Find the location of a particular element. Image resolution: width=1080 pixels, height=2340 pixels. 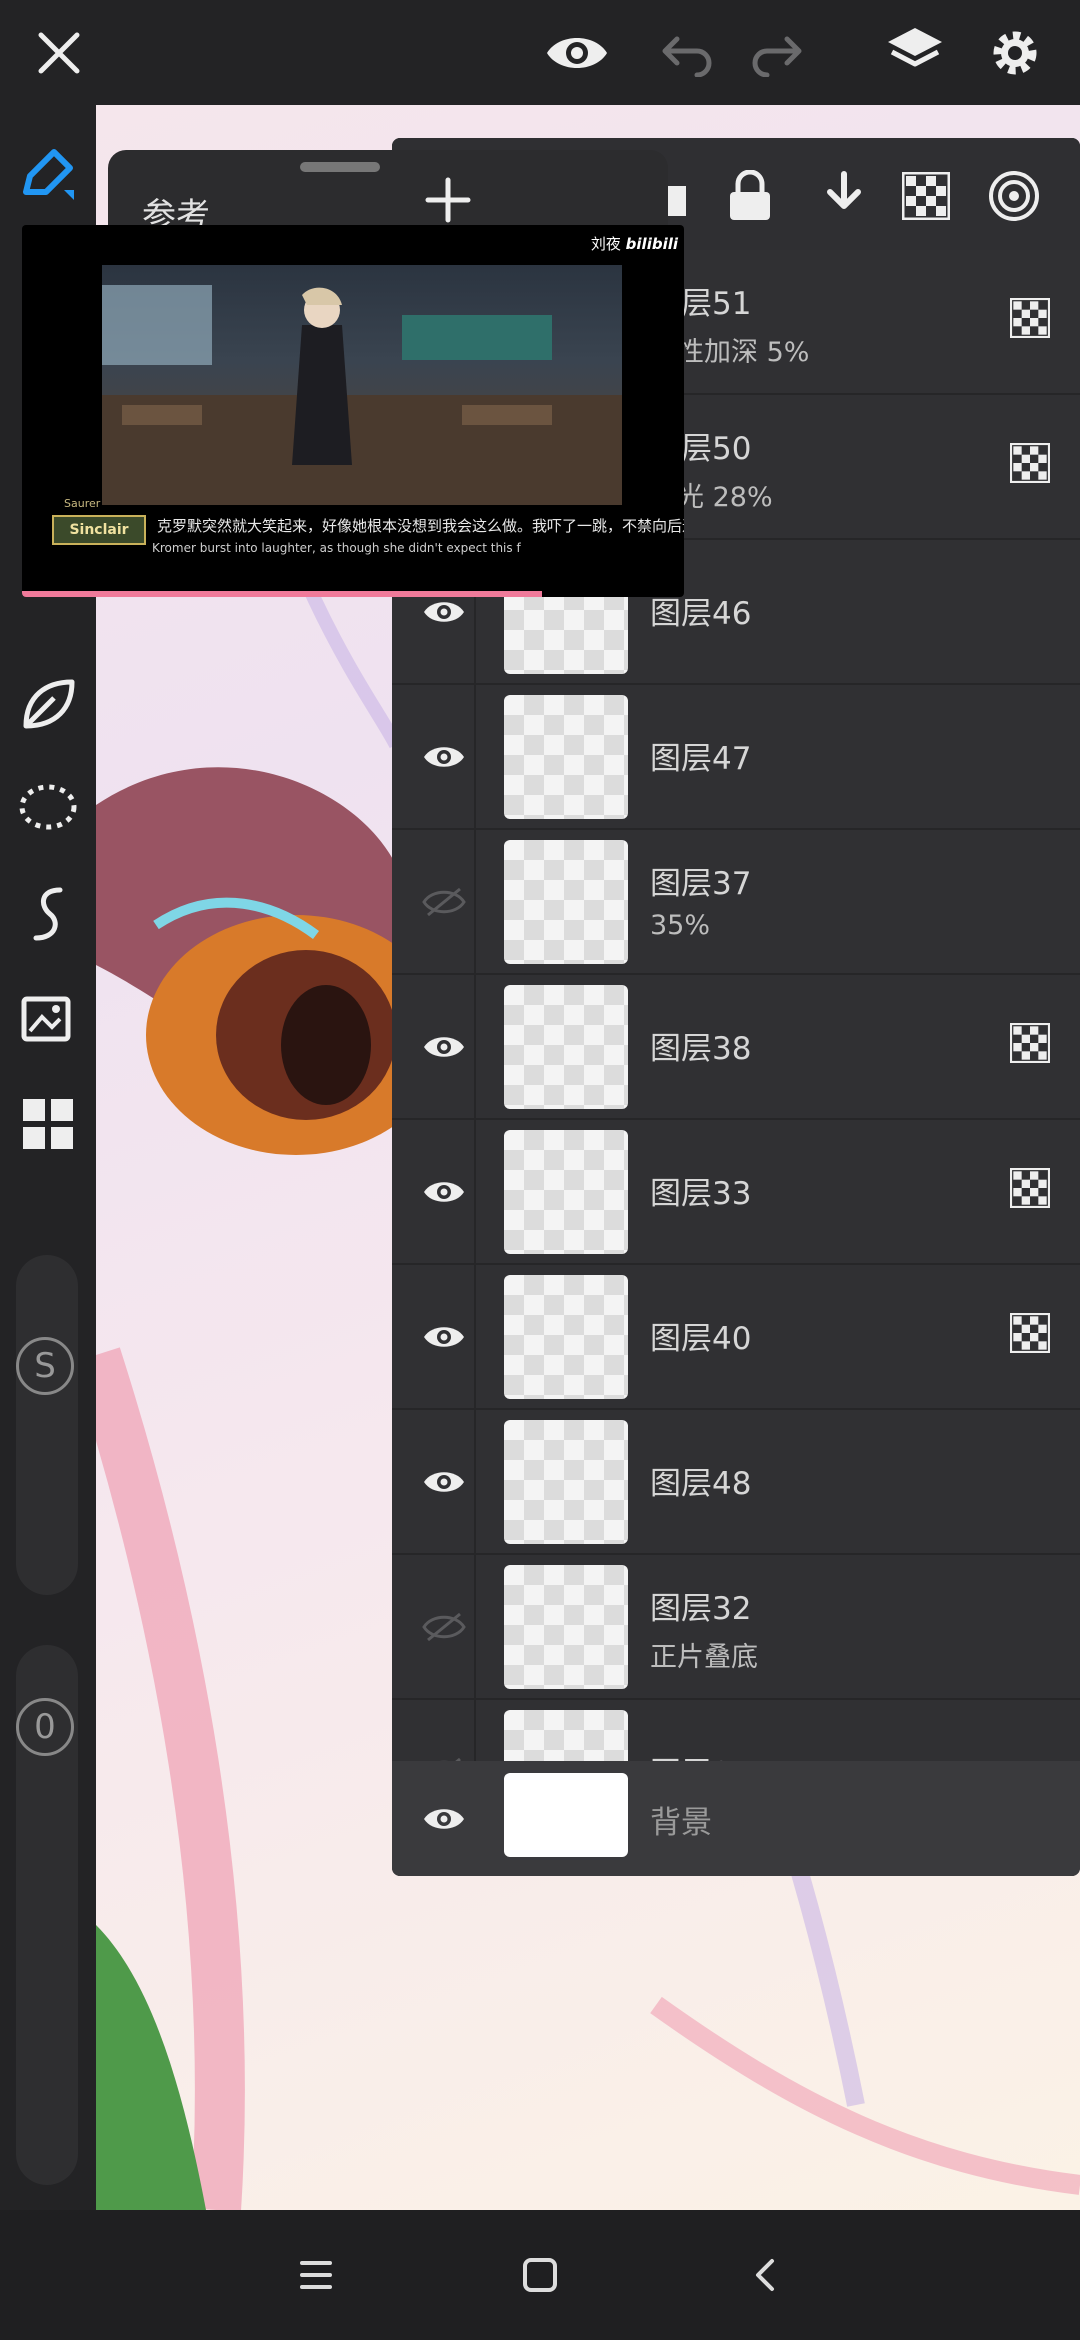

back-icon is located at coordinates (766, 2275).